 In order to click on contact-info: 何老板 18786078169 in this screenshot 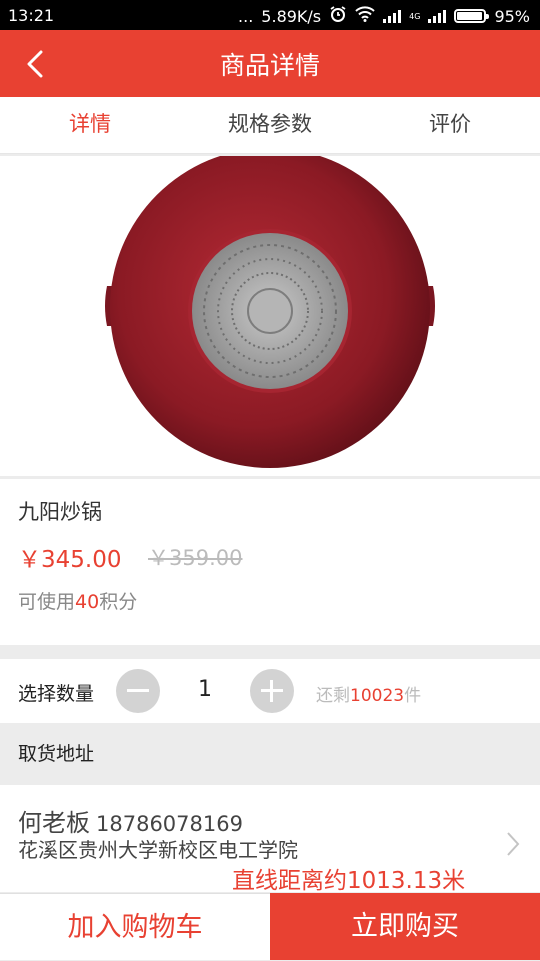, I will do `click(130, 820)`.